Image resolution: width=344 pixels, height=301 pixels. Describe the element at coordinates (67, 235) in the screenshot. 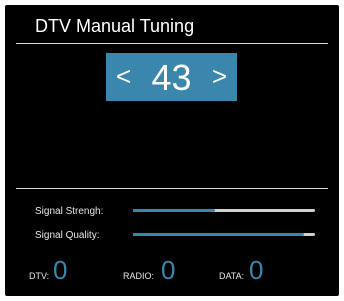

I see `signal-quality-label: Signal Quality:` at that location.